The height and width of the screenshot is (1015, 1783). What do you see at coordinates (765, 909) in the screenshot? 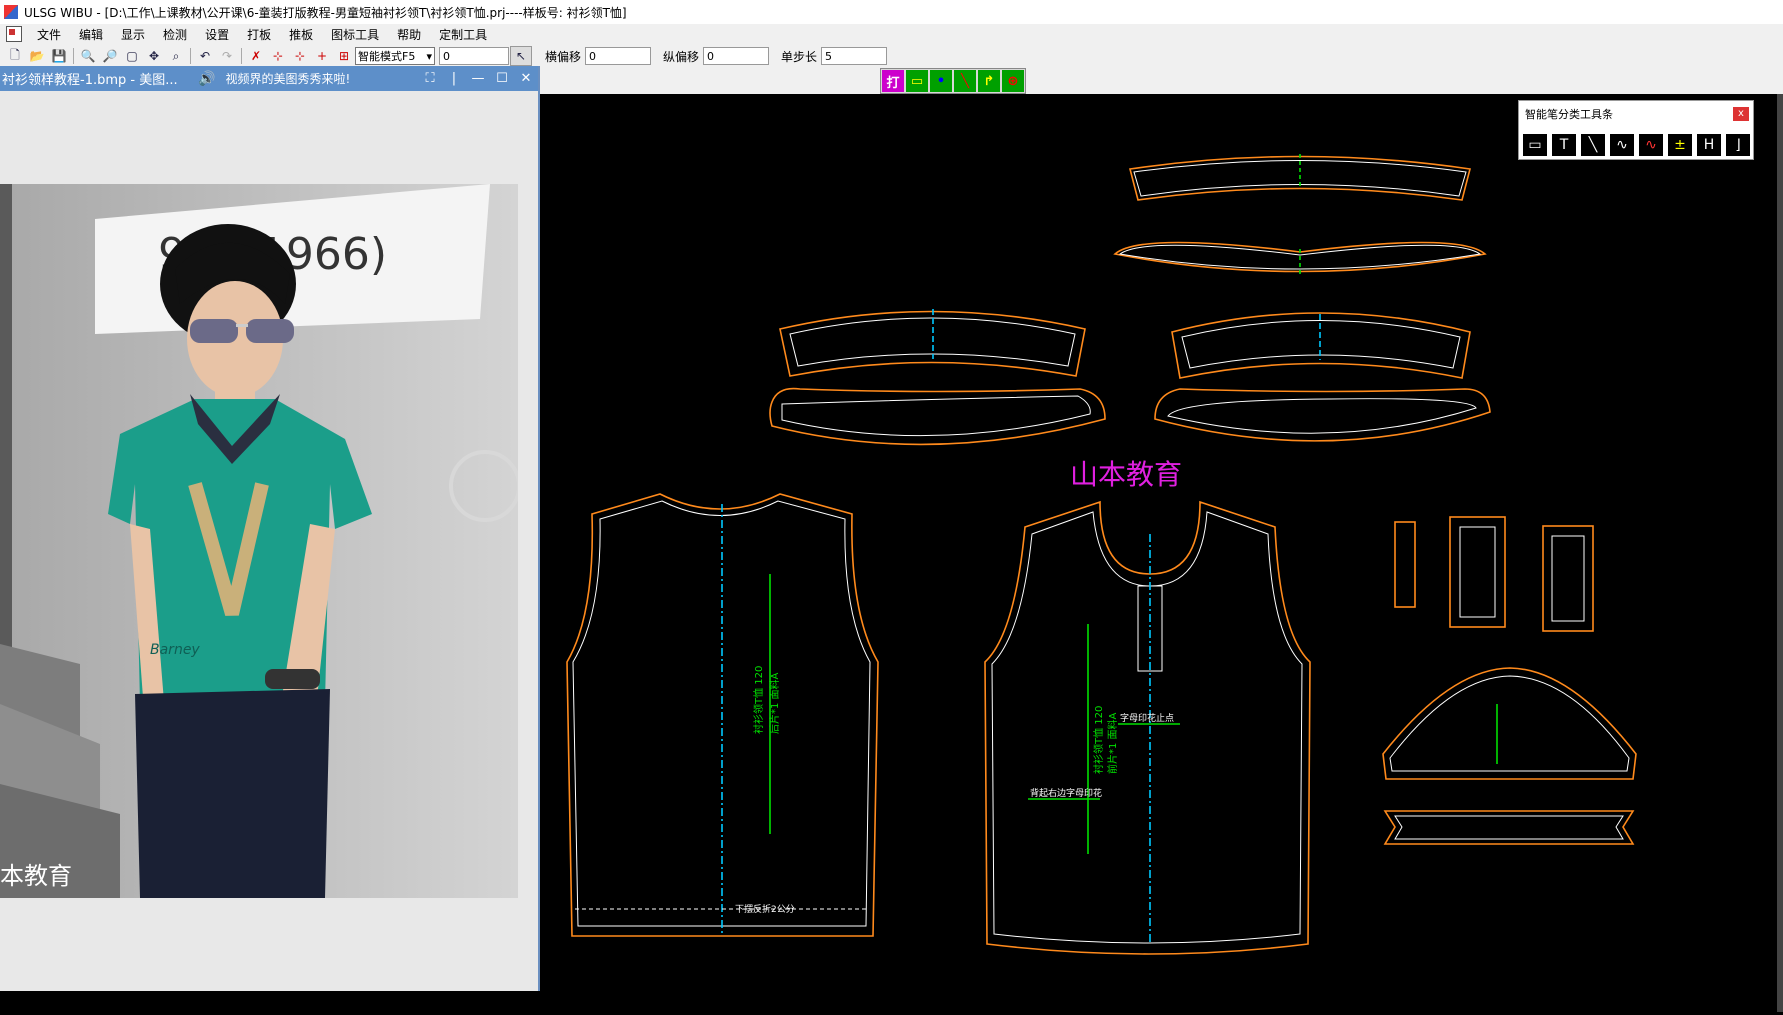
I see `hem-fold-label: 下摆反折2公分` at bounding box center [765, 909].